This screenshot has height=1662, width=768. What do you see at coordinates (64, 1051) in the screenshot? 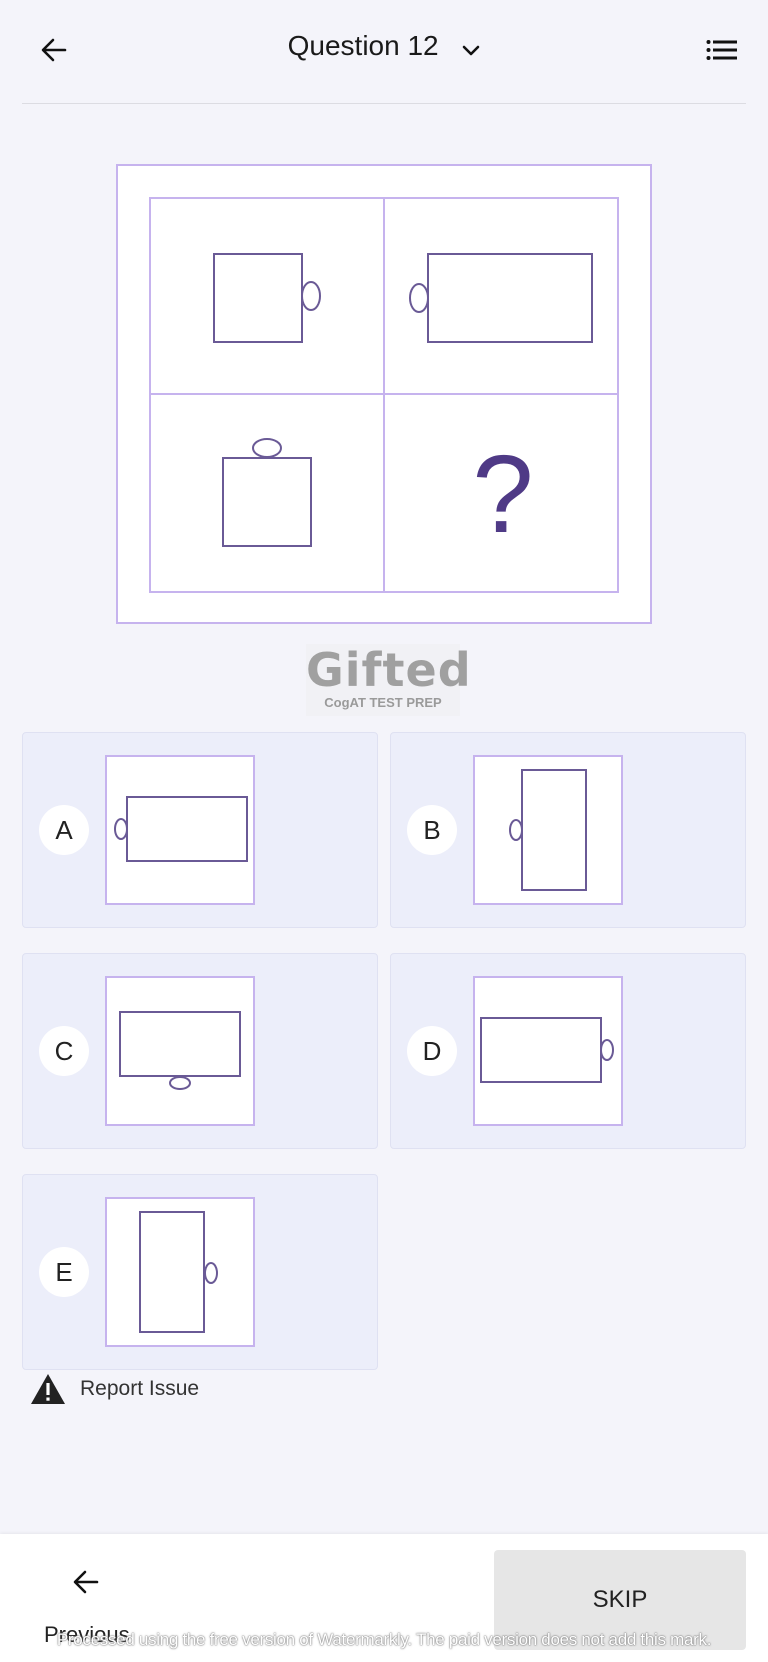
I see `option-letter: C` at bounding box center [64, 1051].